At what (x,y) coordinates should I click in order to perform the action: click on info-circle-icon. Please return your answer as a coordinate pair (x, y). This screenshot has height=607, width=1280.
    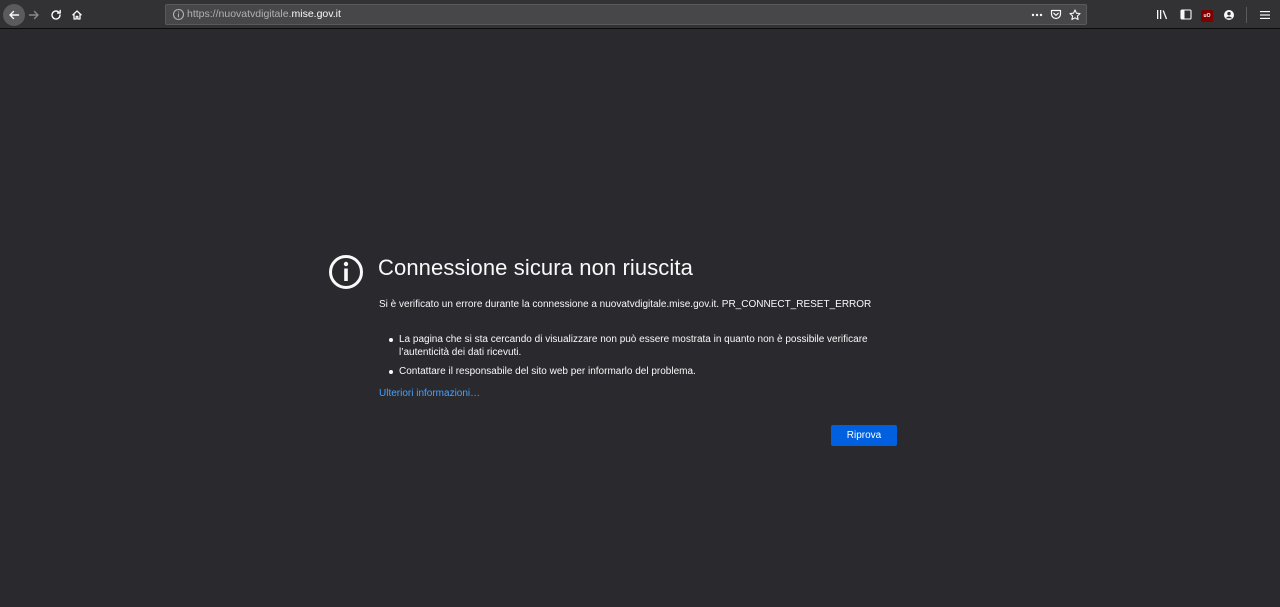
    Looking at the image, I should click on (346, 272).